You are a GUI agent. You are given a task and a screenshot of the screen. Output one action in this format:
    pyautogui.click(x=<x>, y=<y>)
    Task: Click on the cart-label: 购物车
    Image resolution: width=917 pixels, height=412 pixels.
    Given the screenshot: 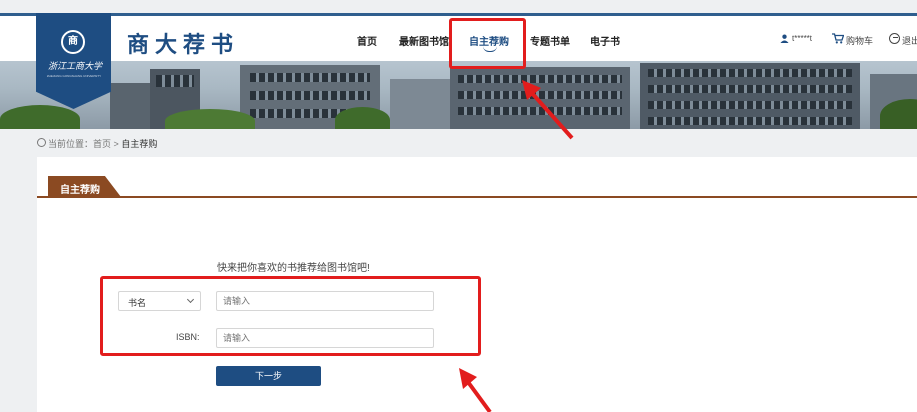 What is the action you would take?
    pyautogui.click(x=859, y=40)
    